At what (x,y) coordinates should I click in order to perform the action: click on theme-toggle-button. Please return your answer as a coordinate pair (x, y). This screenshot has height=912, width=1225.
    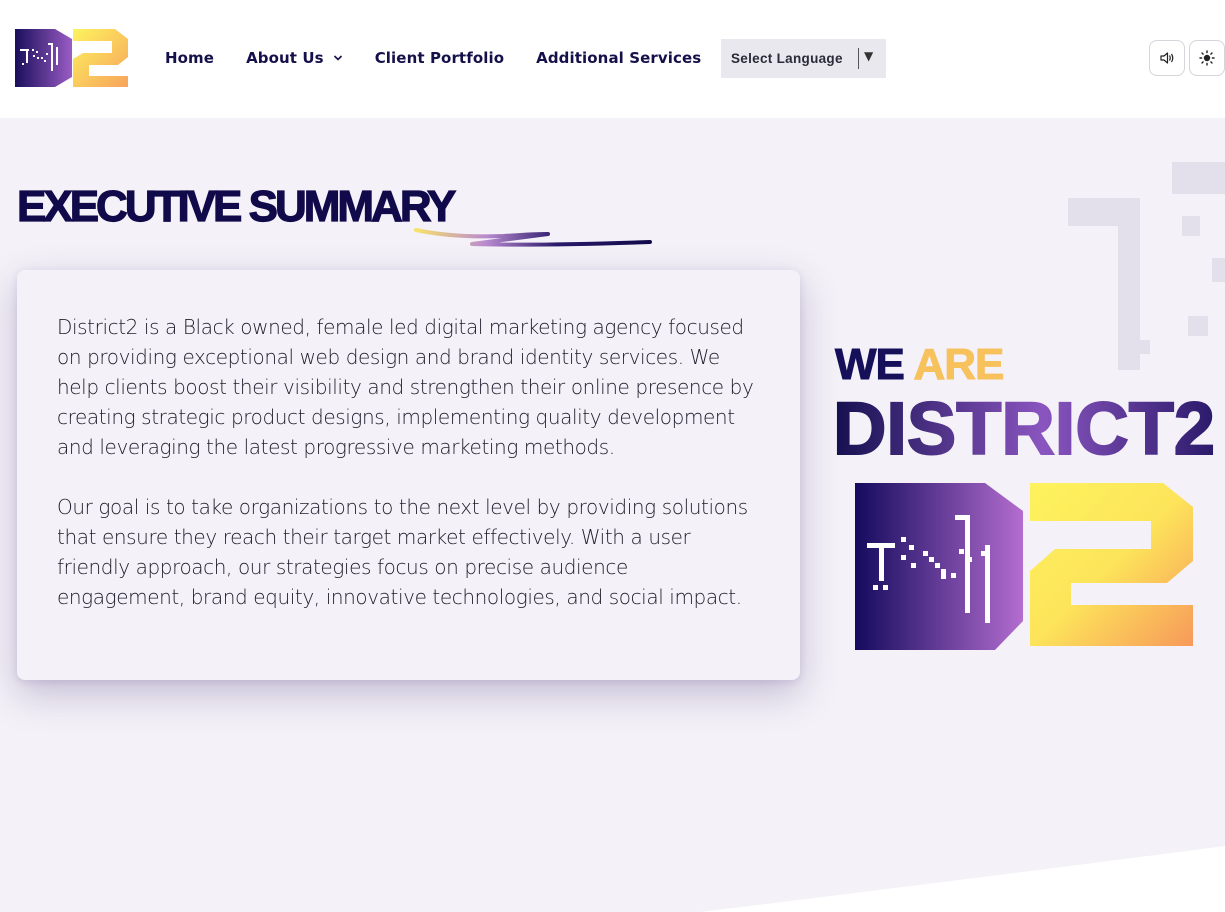
    Looking at the image, I should click on (1207, 58).